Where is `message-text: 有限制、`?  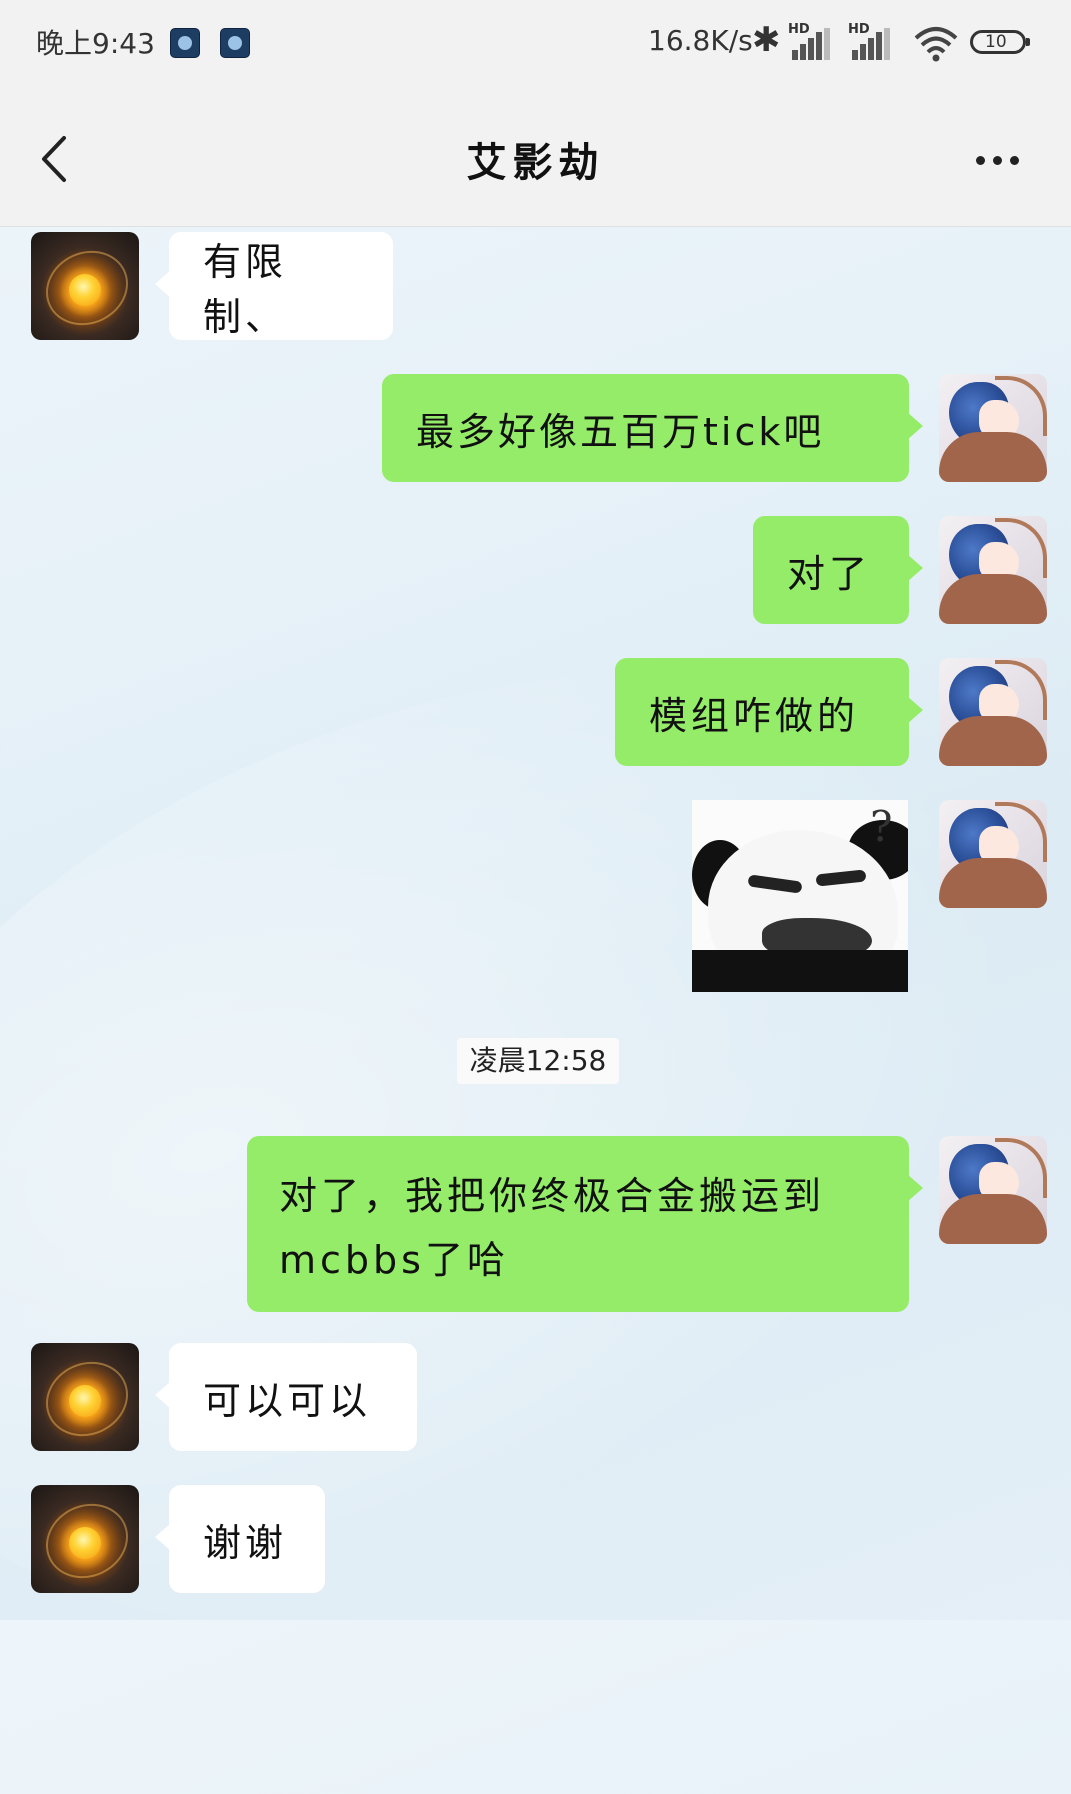
message-text: 有限制、 is located at coordinates (245, 289).